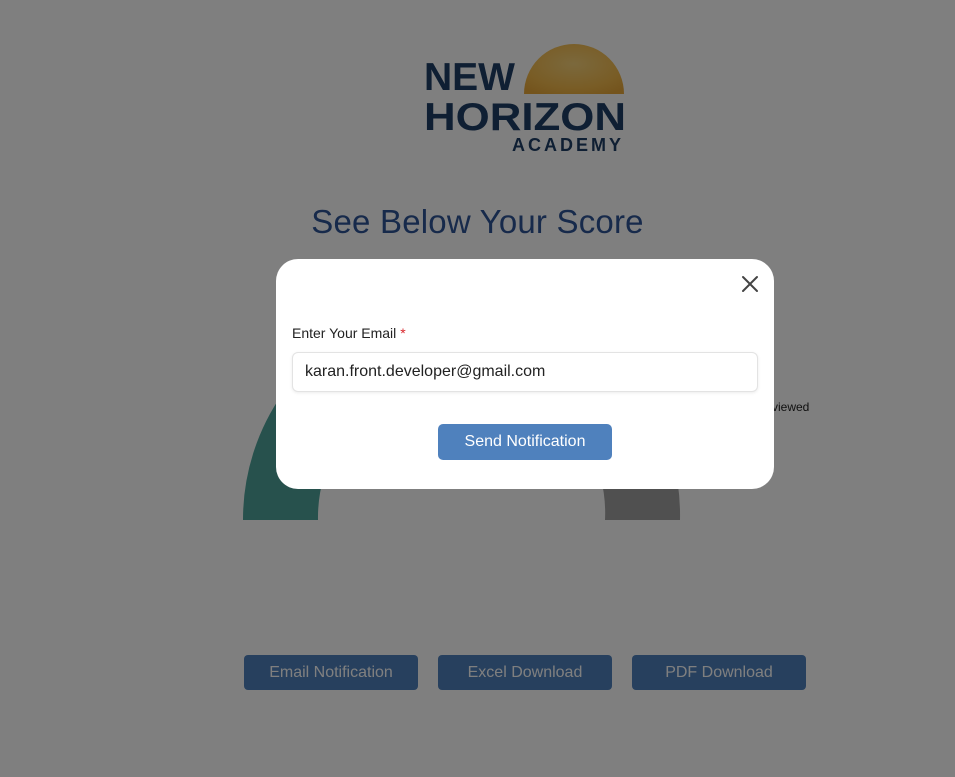 This screenshot has height=777, width=955. I want to click on close-icon, so click(750, 284).